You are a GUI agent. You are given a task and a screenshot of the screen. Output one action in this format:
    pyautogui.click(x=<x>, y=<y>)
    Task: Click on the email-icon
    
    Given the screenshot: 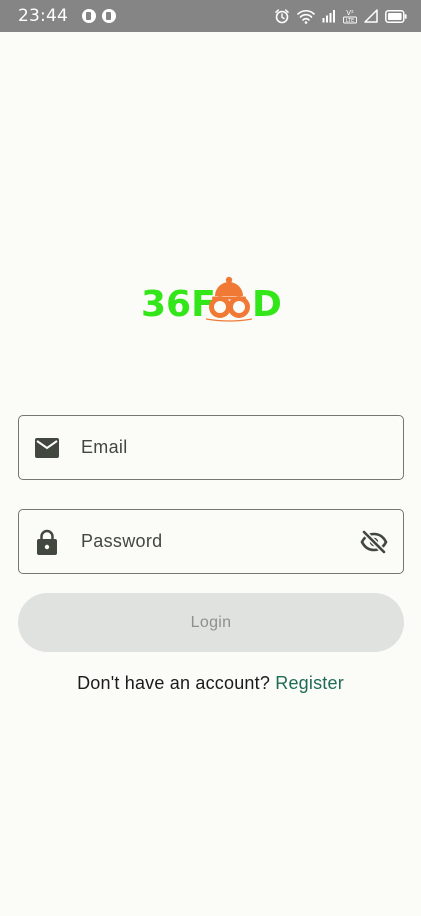 What is the action you would take?
    pyautogui.click(x=47, y=447)
    